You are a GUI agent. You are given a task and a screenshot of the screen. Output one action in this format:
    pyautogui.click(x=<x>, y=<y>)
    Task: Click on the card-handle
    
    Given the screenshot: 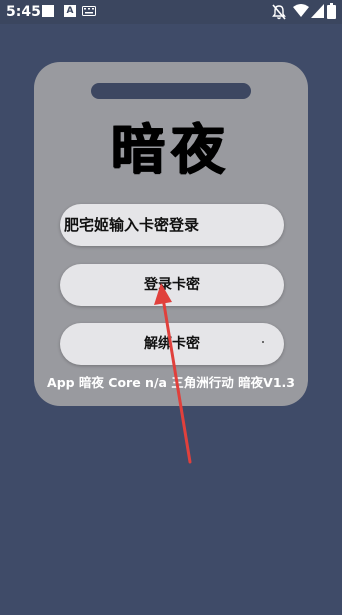 What is the action you would take?
    pyautogui.click(x=171, y=91)
    